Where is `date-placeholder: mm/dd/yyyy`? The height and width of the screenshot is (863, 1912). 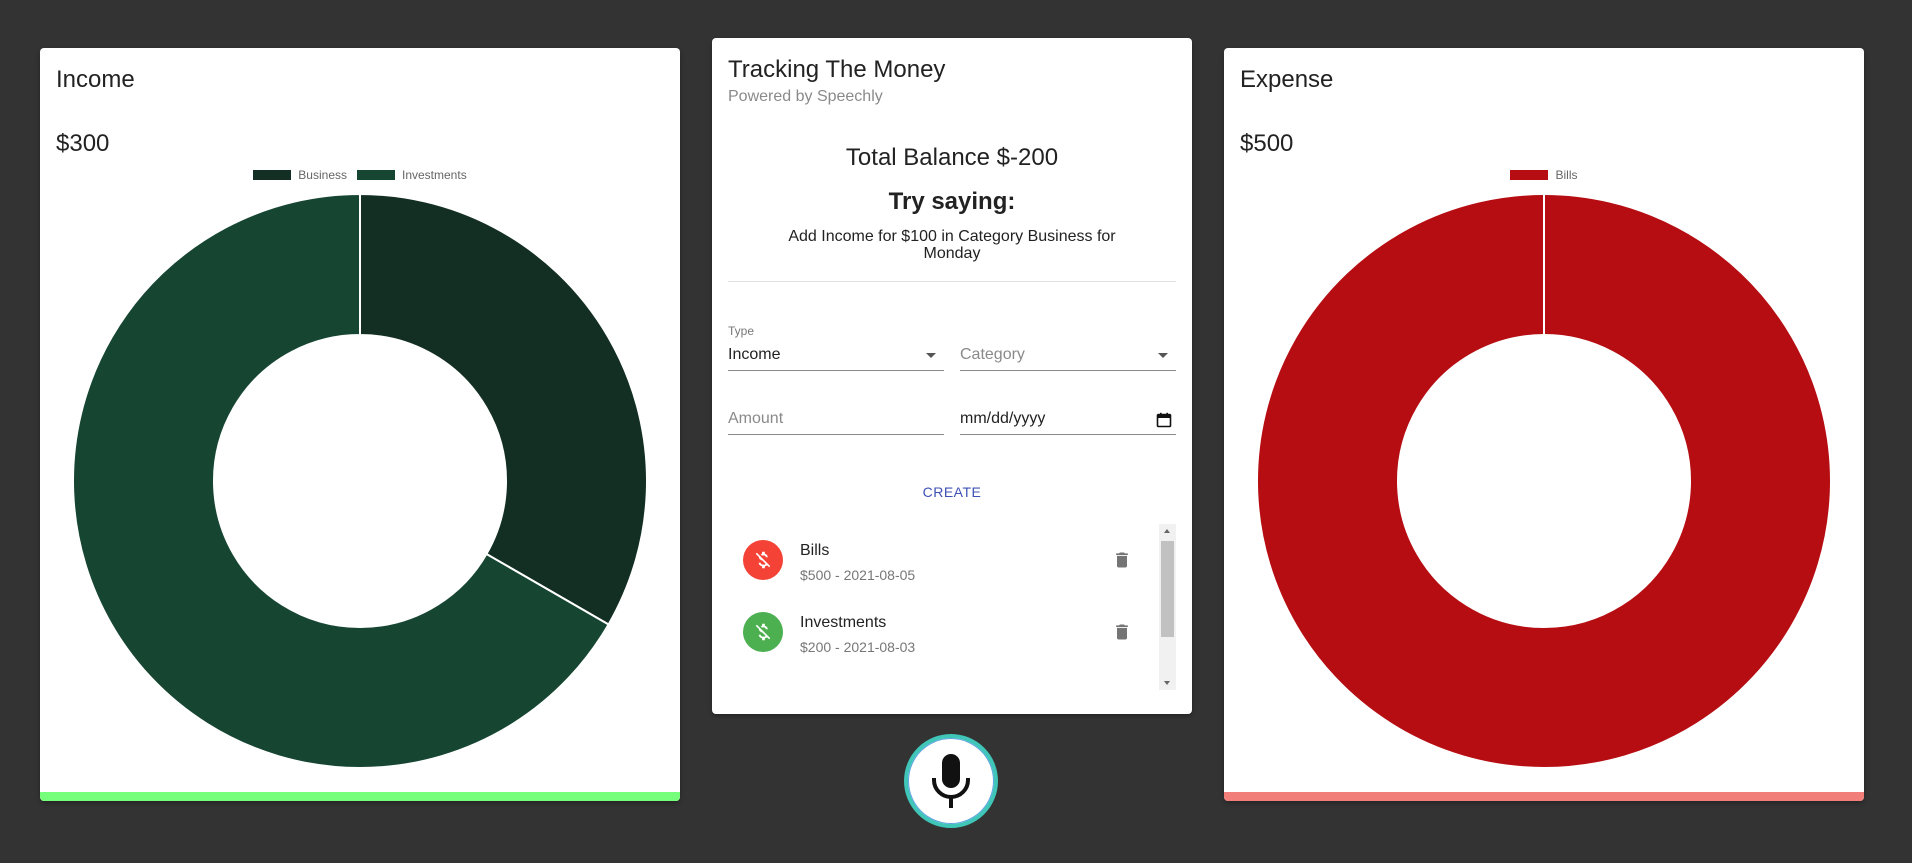 date-placeholder: mm/dd/yyyy is located at coordinates (1003, 418).